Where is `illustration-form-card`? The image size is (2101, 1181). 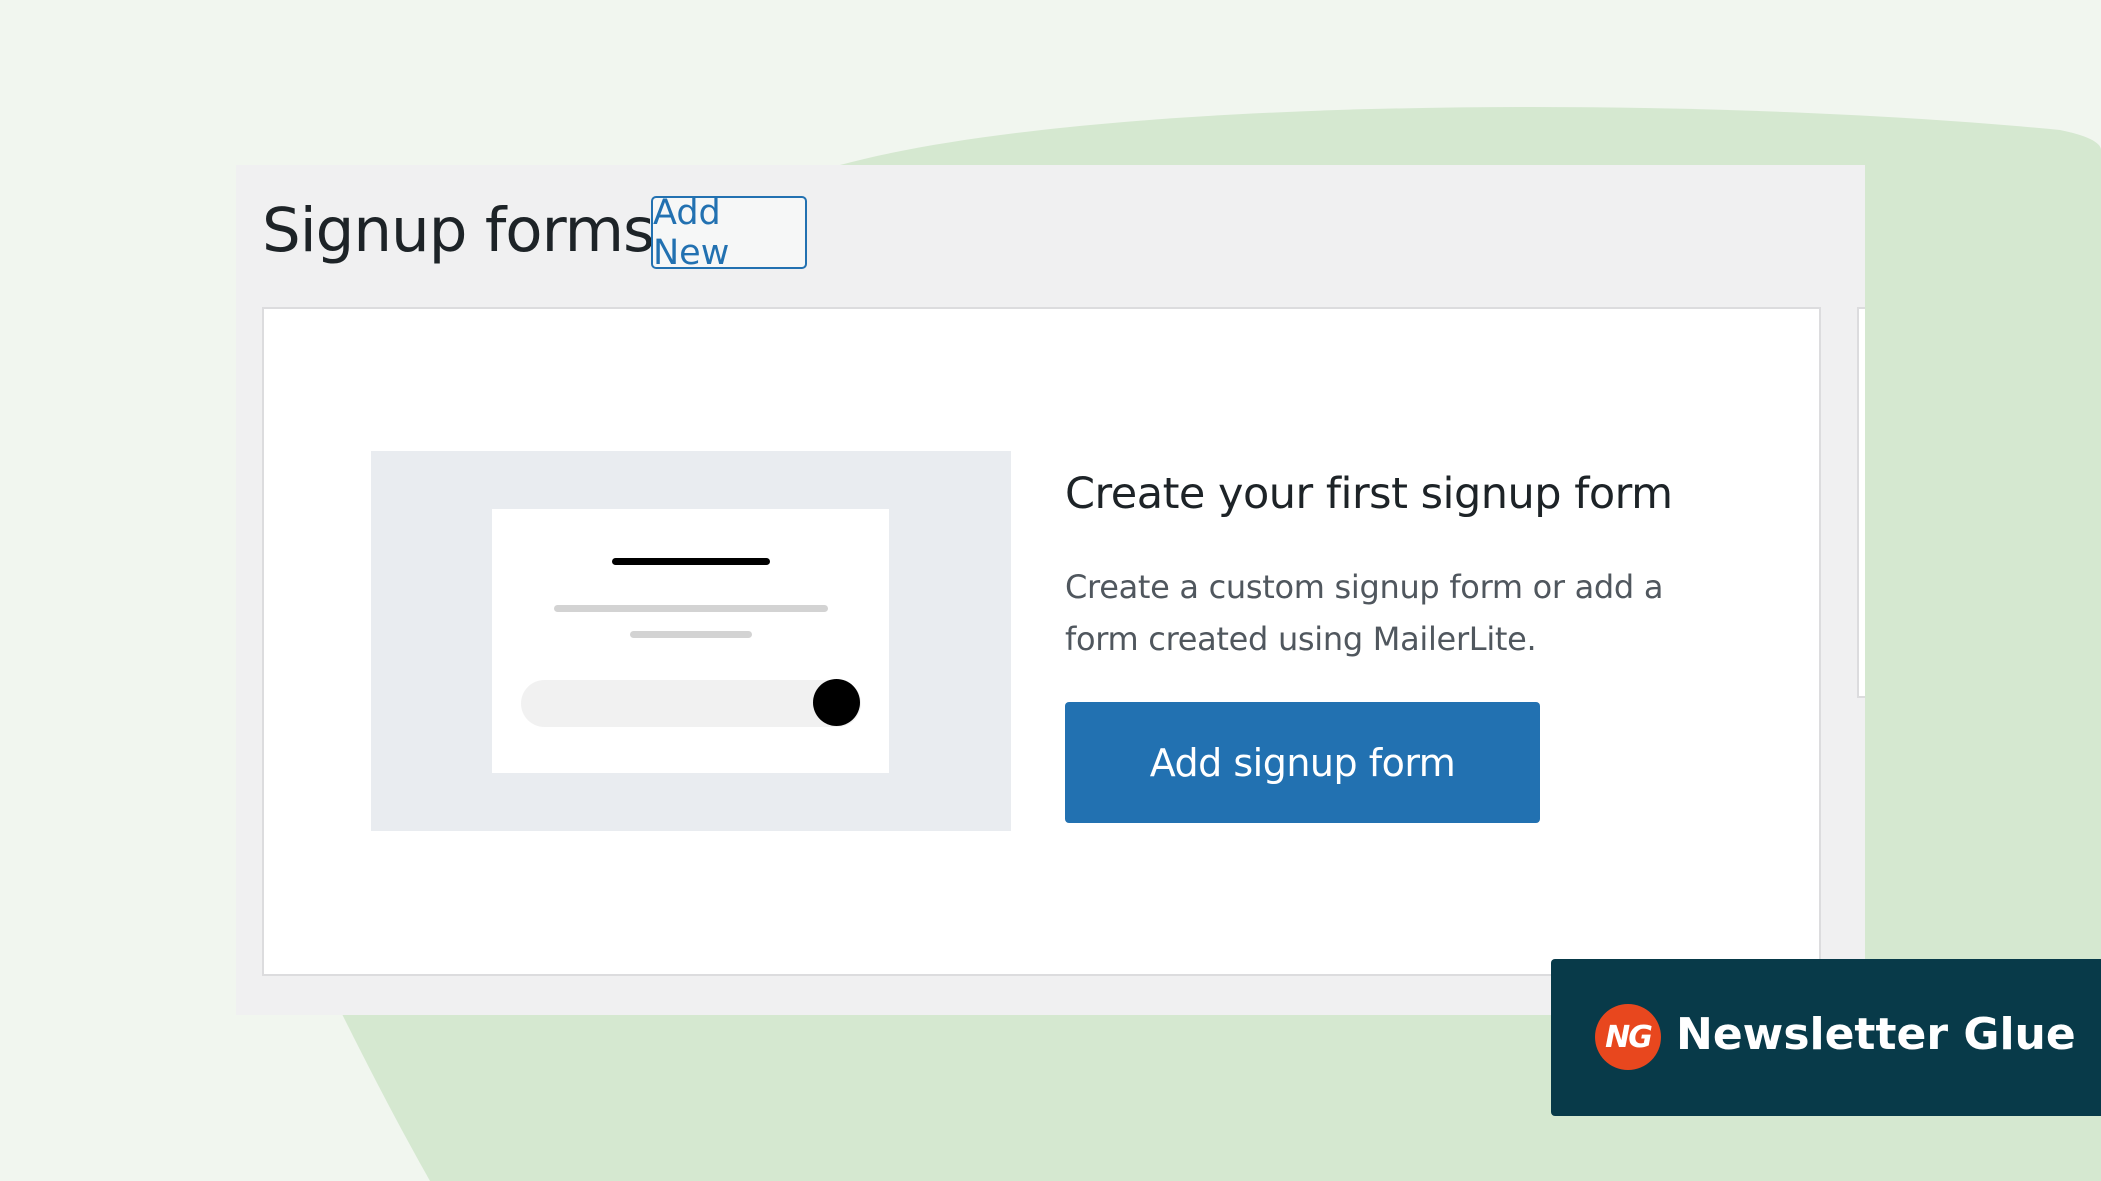 illustration-form-card is located at coordinates (690, 641).